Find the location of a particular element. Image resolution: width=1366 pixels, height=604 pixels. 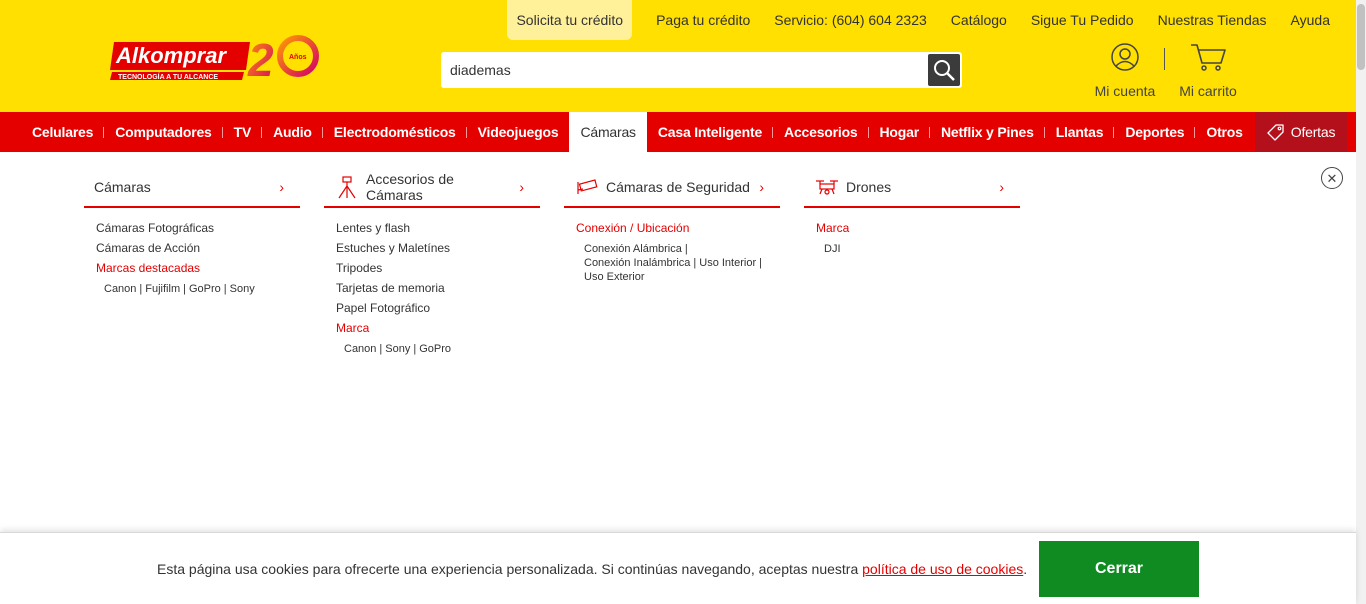

svg-text: 2 is located at coordinates (260, 60).